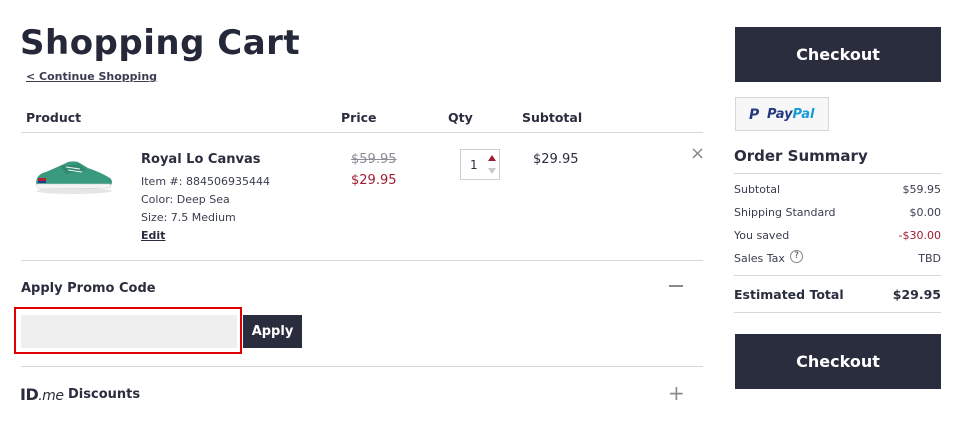 The image size is (963, 422). What do you see at coordinates (556, 159) in the screenshot?
I see `line-subtotal: $29.95` at bounding box center [556, 159].